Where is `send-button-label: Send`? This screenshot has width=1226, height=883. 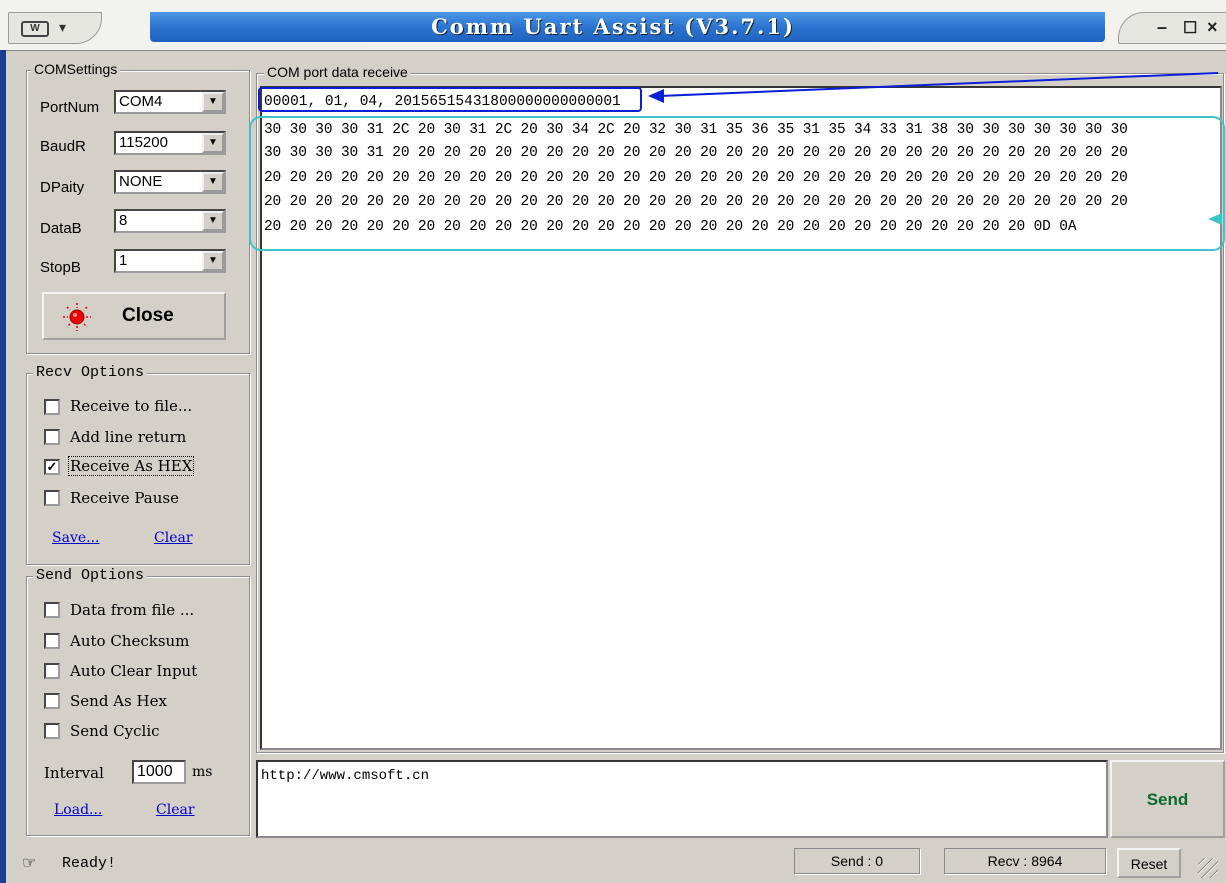 send-button-label: Send is located at coordinates (1167, 799).